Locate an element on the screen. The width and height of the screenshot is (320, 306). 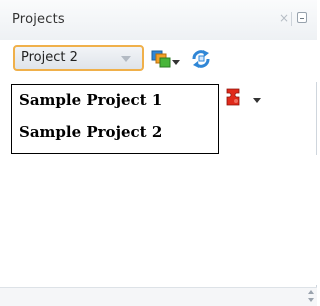
component-icon is located at coordinates (236, 97).